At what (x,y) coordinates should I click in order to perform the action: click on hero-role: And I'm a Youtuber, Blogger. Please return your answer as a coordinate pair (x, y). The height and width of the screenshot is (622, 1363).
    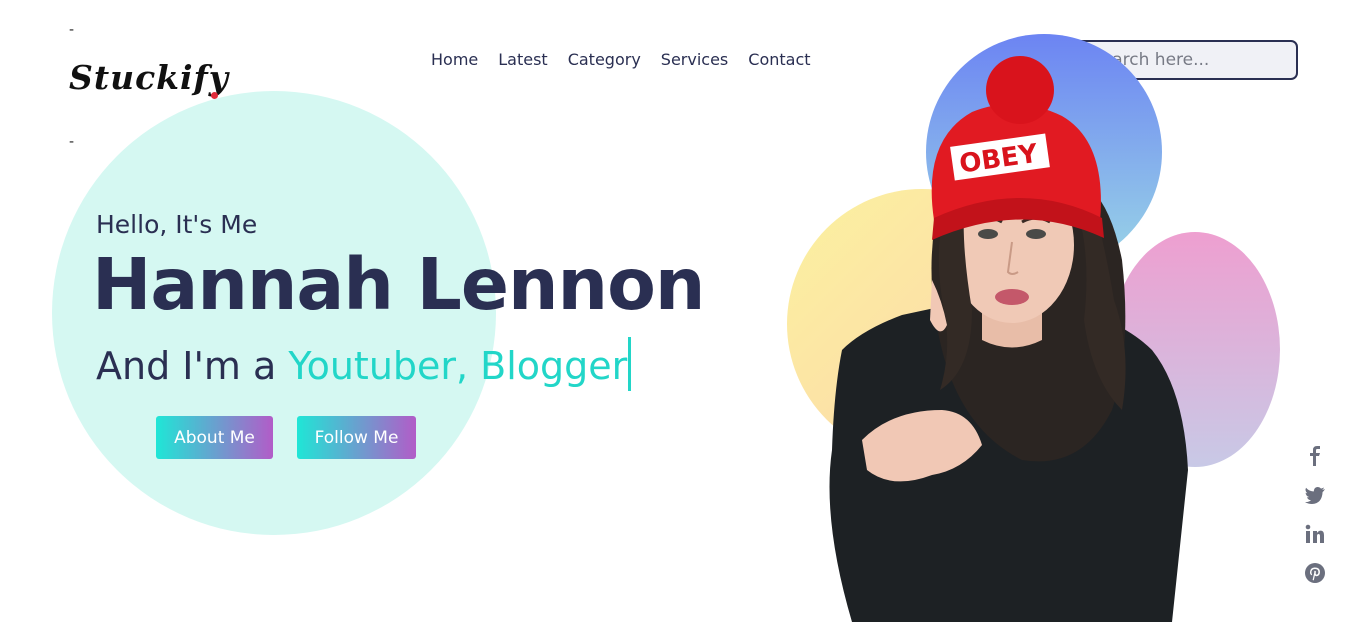
    Looking at the image, I should click on (364, 364).